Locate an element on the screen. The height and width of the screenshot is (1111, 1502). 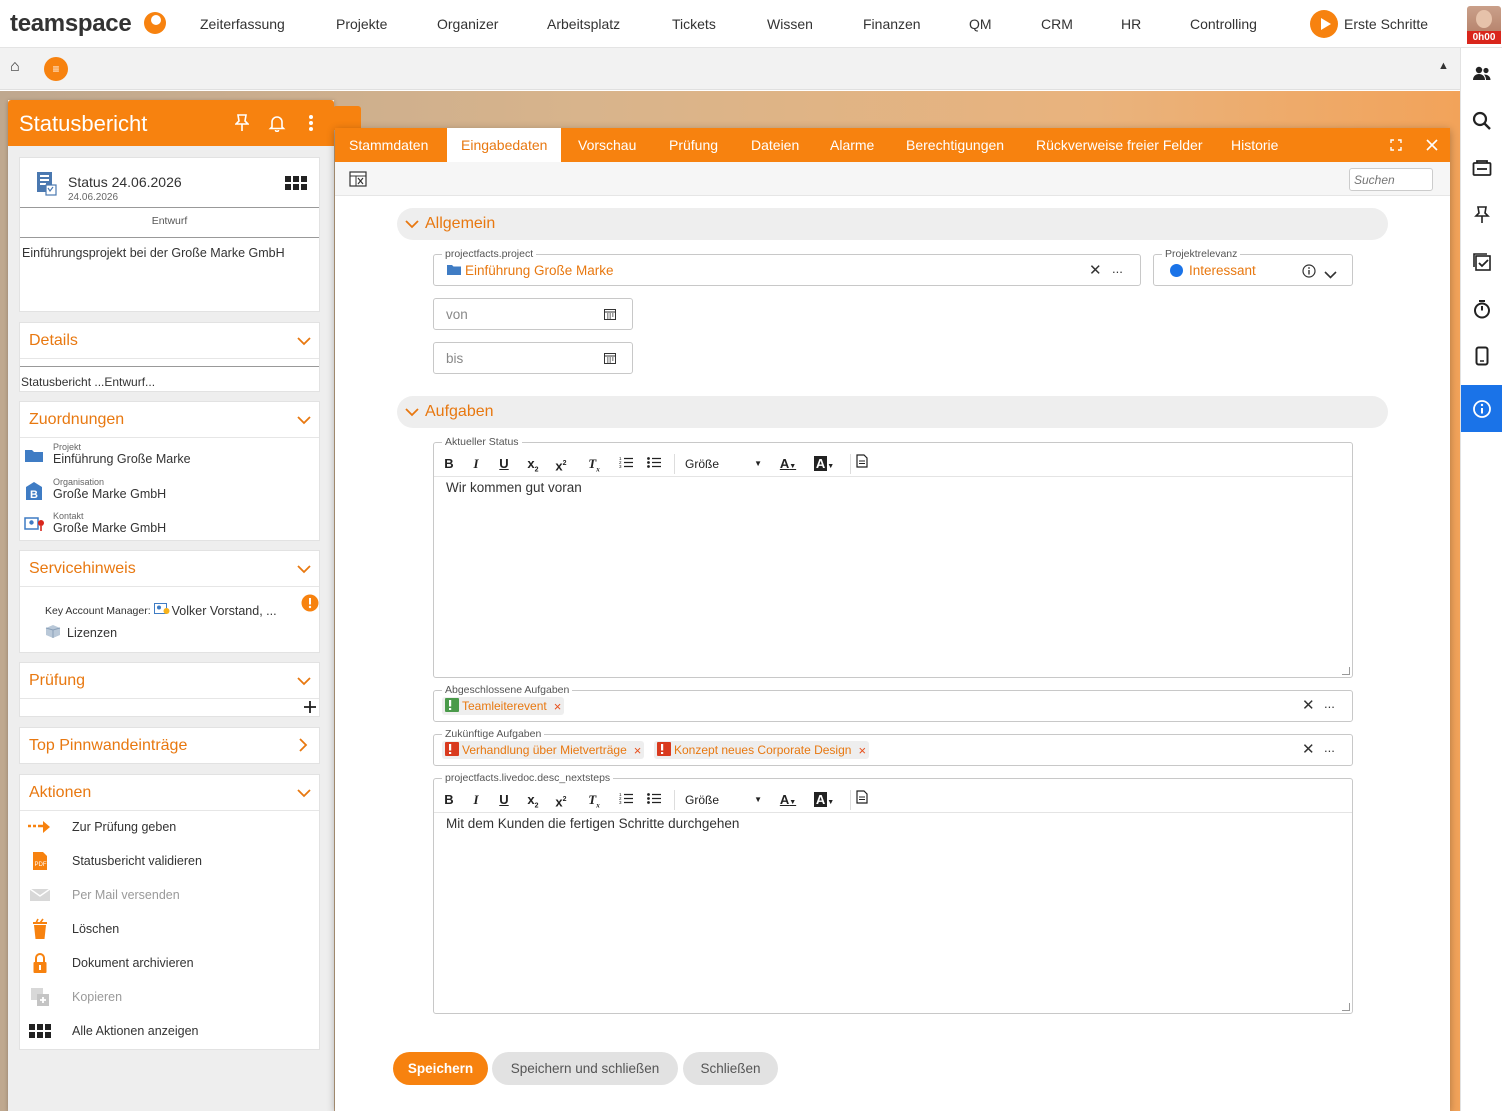
nav-qm: QM is located at coordinates (980, 24).